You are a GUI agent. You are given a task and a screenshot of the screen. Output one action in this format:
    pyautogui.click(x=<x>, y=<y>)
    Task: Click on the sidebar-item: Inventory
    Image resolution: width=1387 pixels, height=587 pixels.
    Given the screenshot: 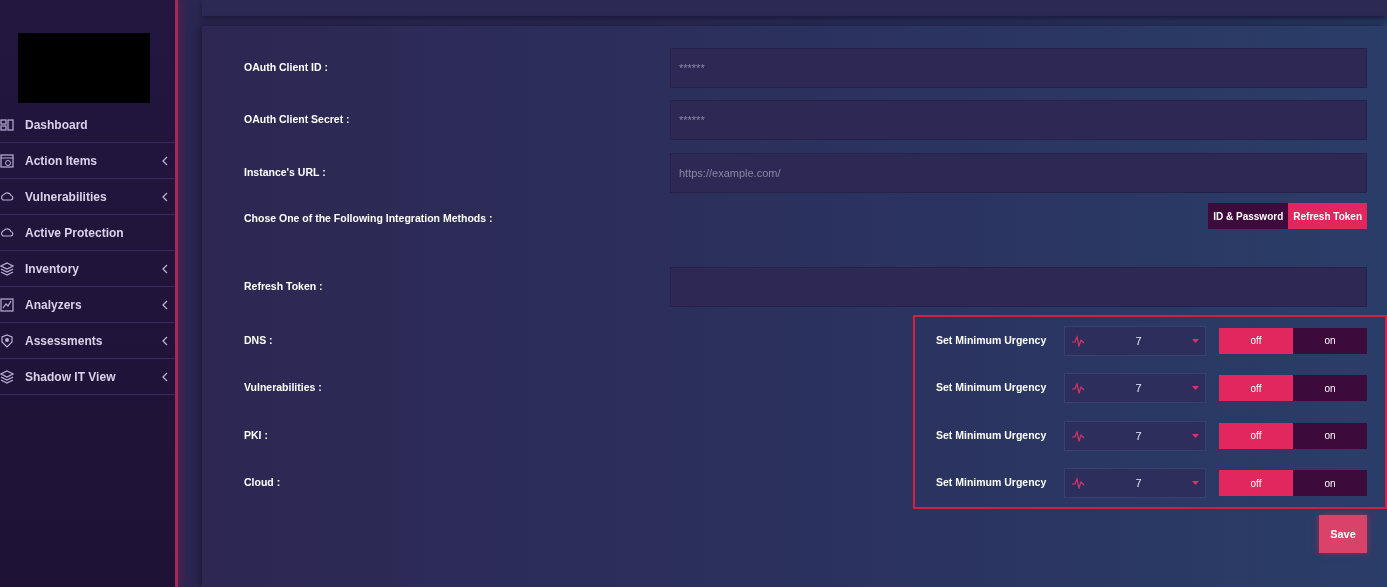 What is the action you would take?
    pyautogui.click(x=87, y=269)
    